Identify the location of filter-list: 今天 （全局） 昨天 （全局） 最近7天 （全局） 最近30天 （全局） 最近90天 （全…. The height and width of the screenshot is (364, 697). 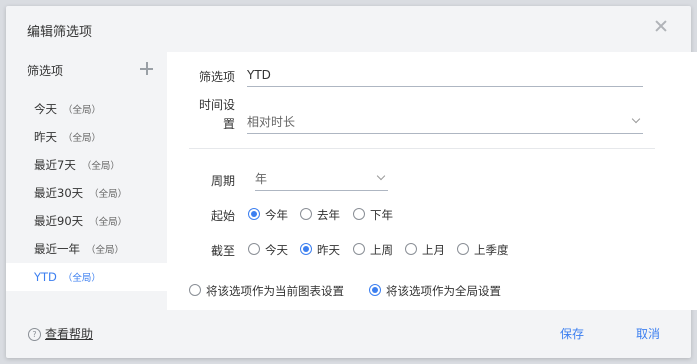
(86, 193).